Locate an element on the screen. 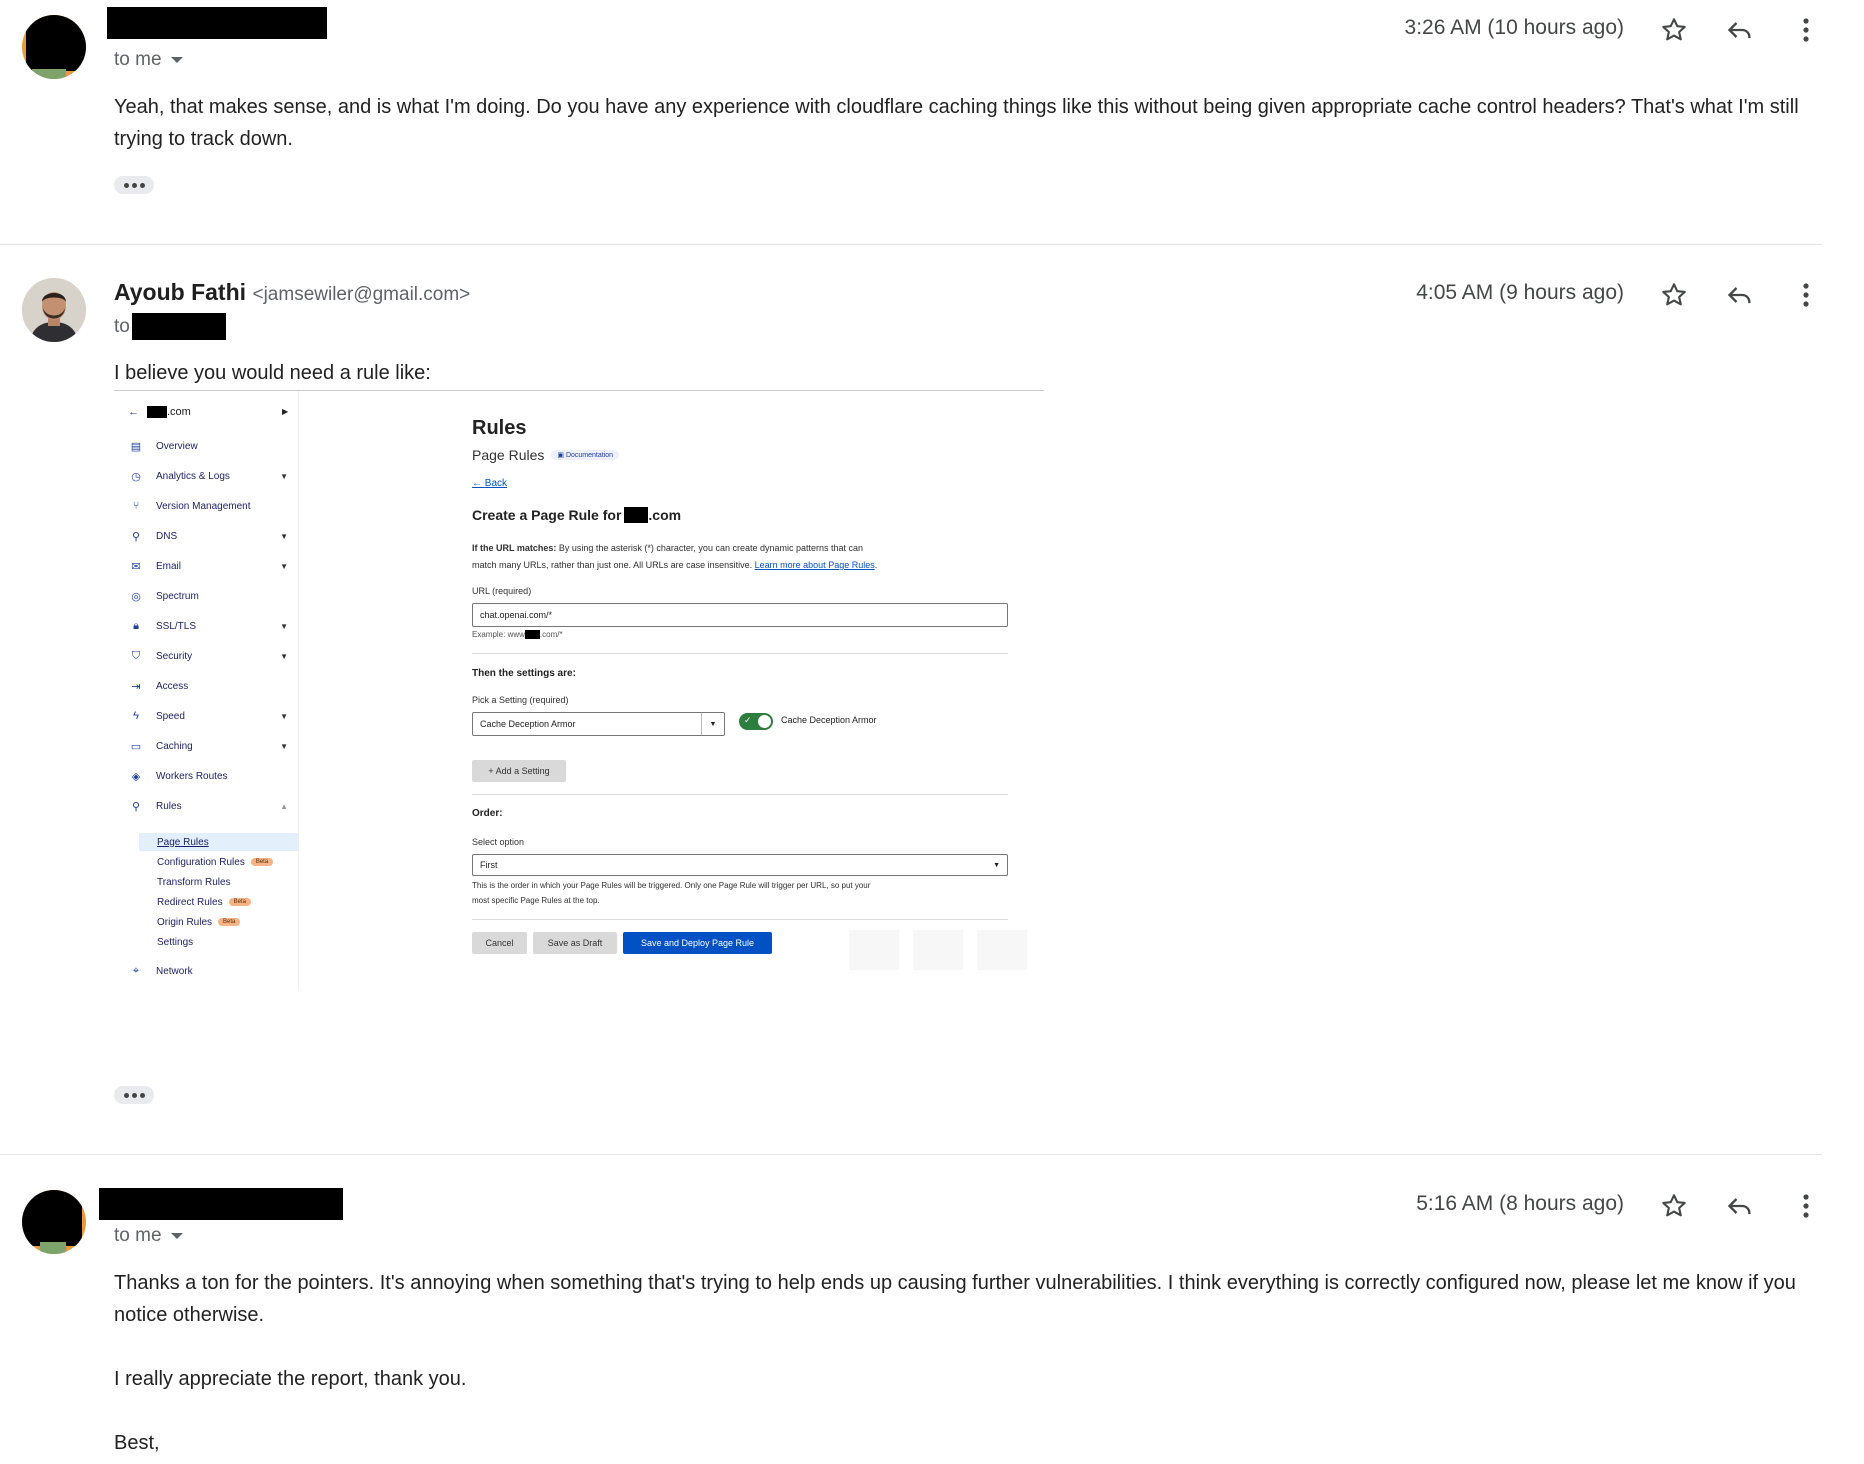 This screenshot has height=1464, width=1864. order-value: First is located at coordinates (489, 865).